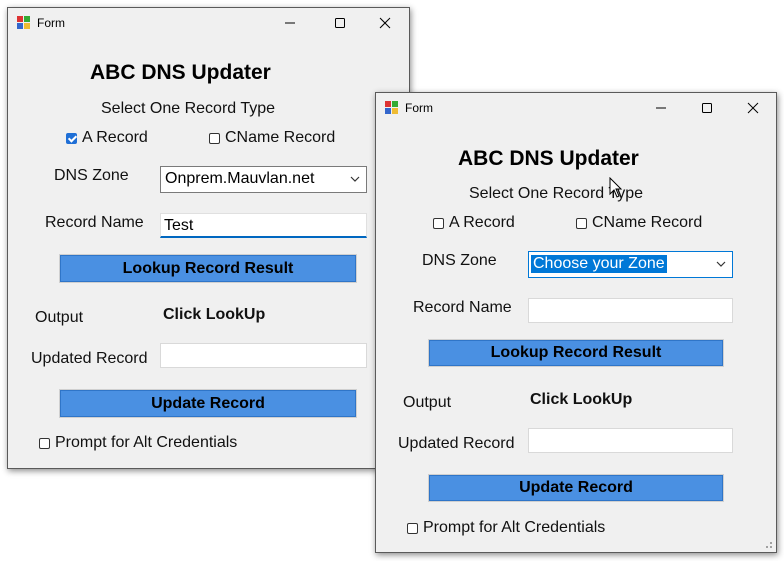  What do you see at coordinates (599, 264) in the screenshot?
I see `dns-zone-value: Choose your Zone` at bounding box center [599, 264].